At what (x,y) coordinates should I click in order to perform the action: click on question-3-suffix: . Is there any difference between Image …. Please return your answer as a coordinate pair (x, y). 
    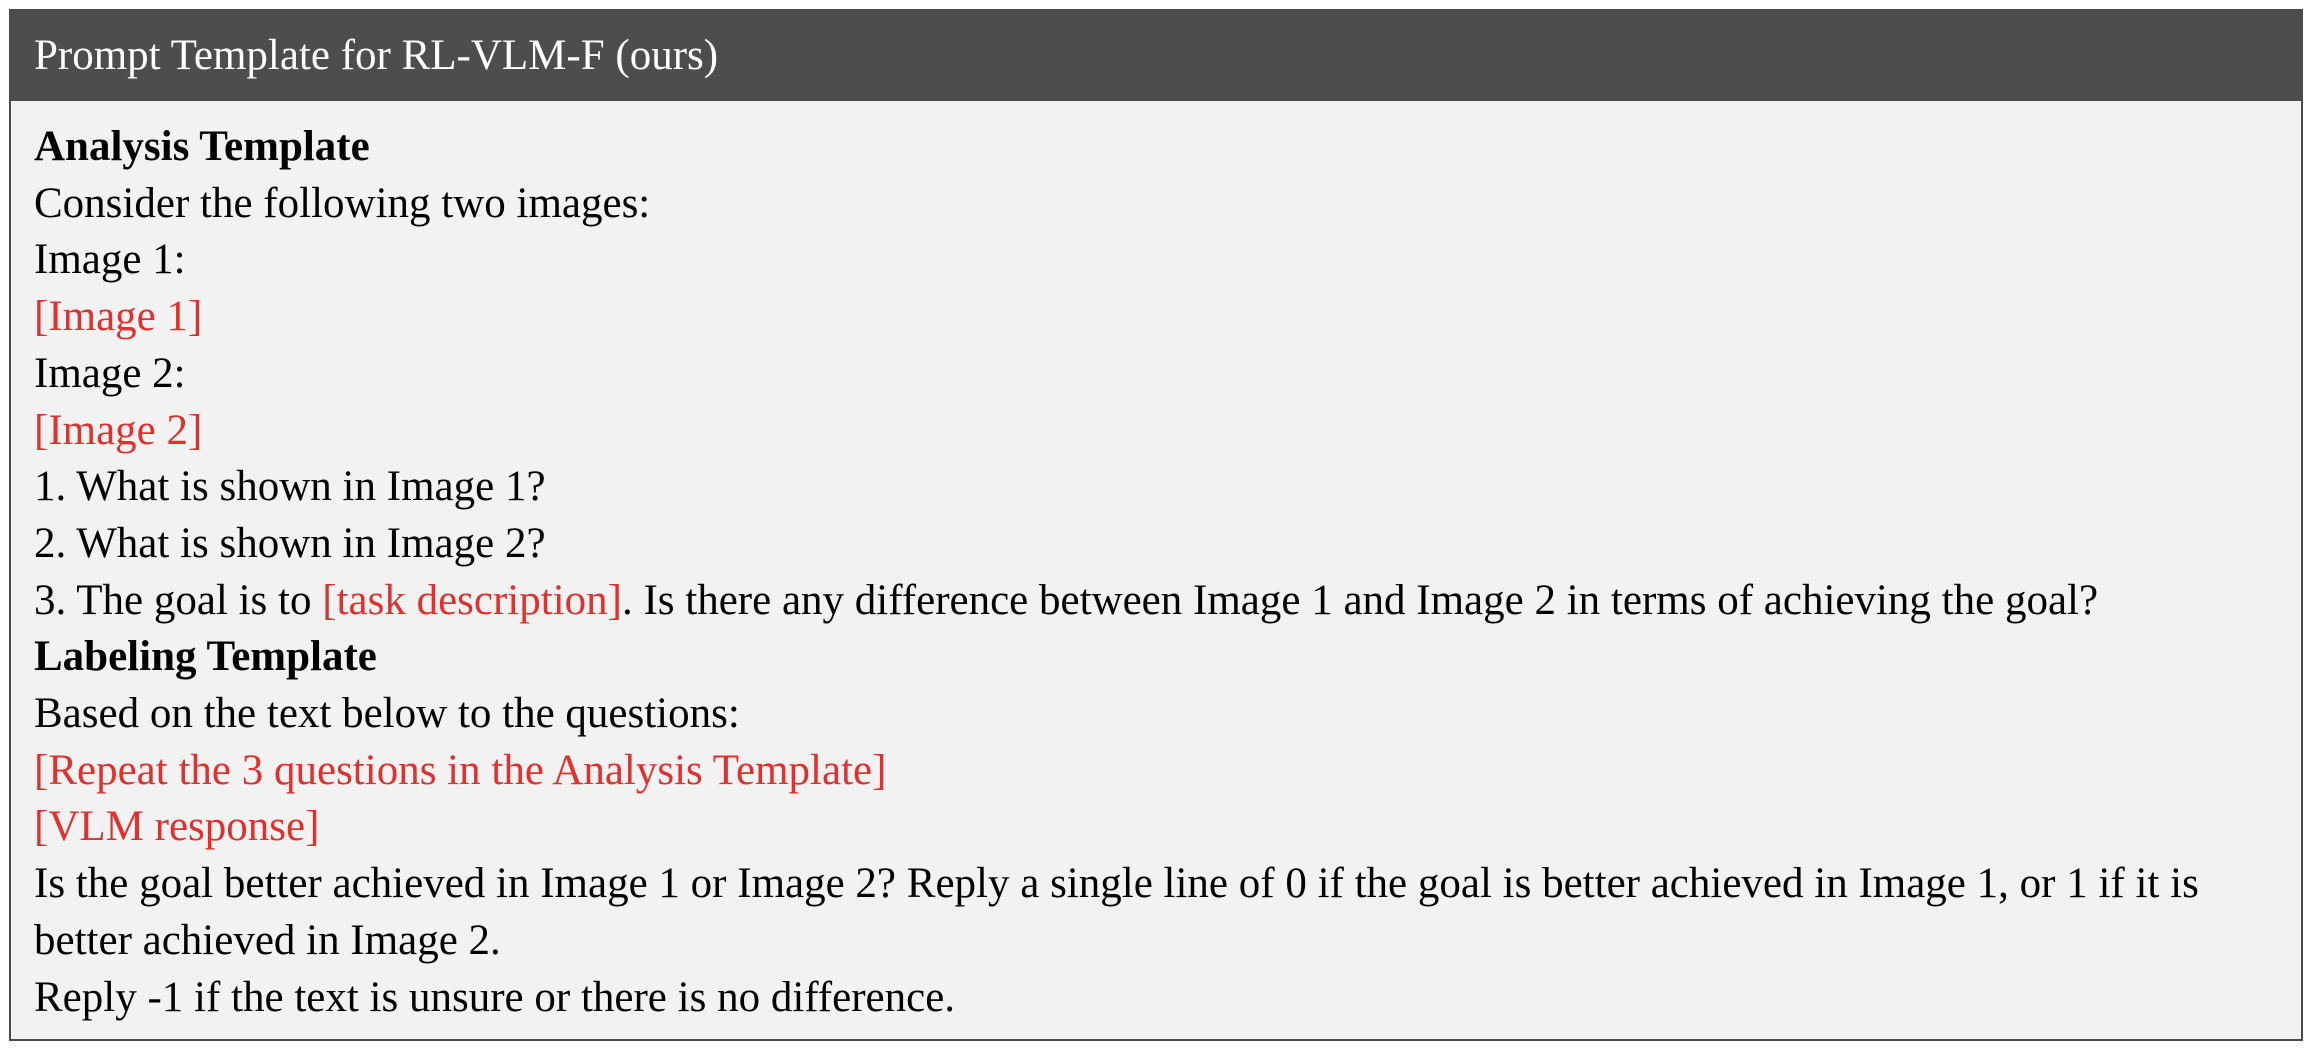
    Looking at the image, I should click on (1360, 600).